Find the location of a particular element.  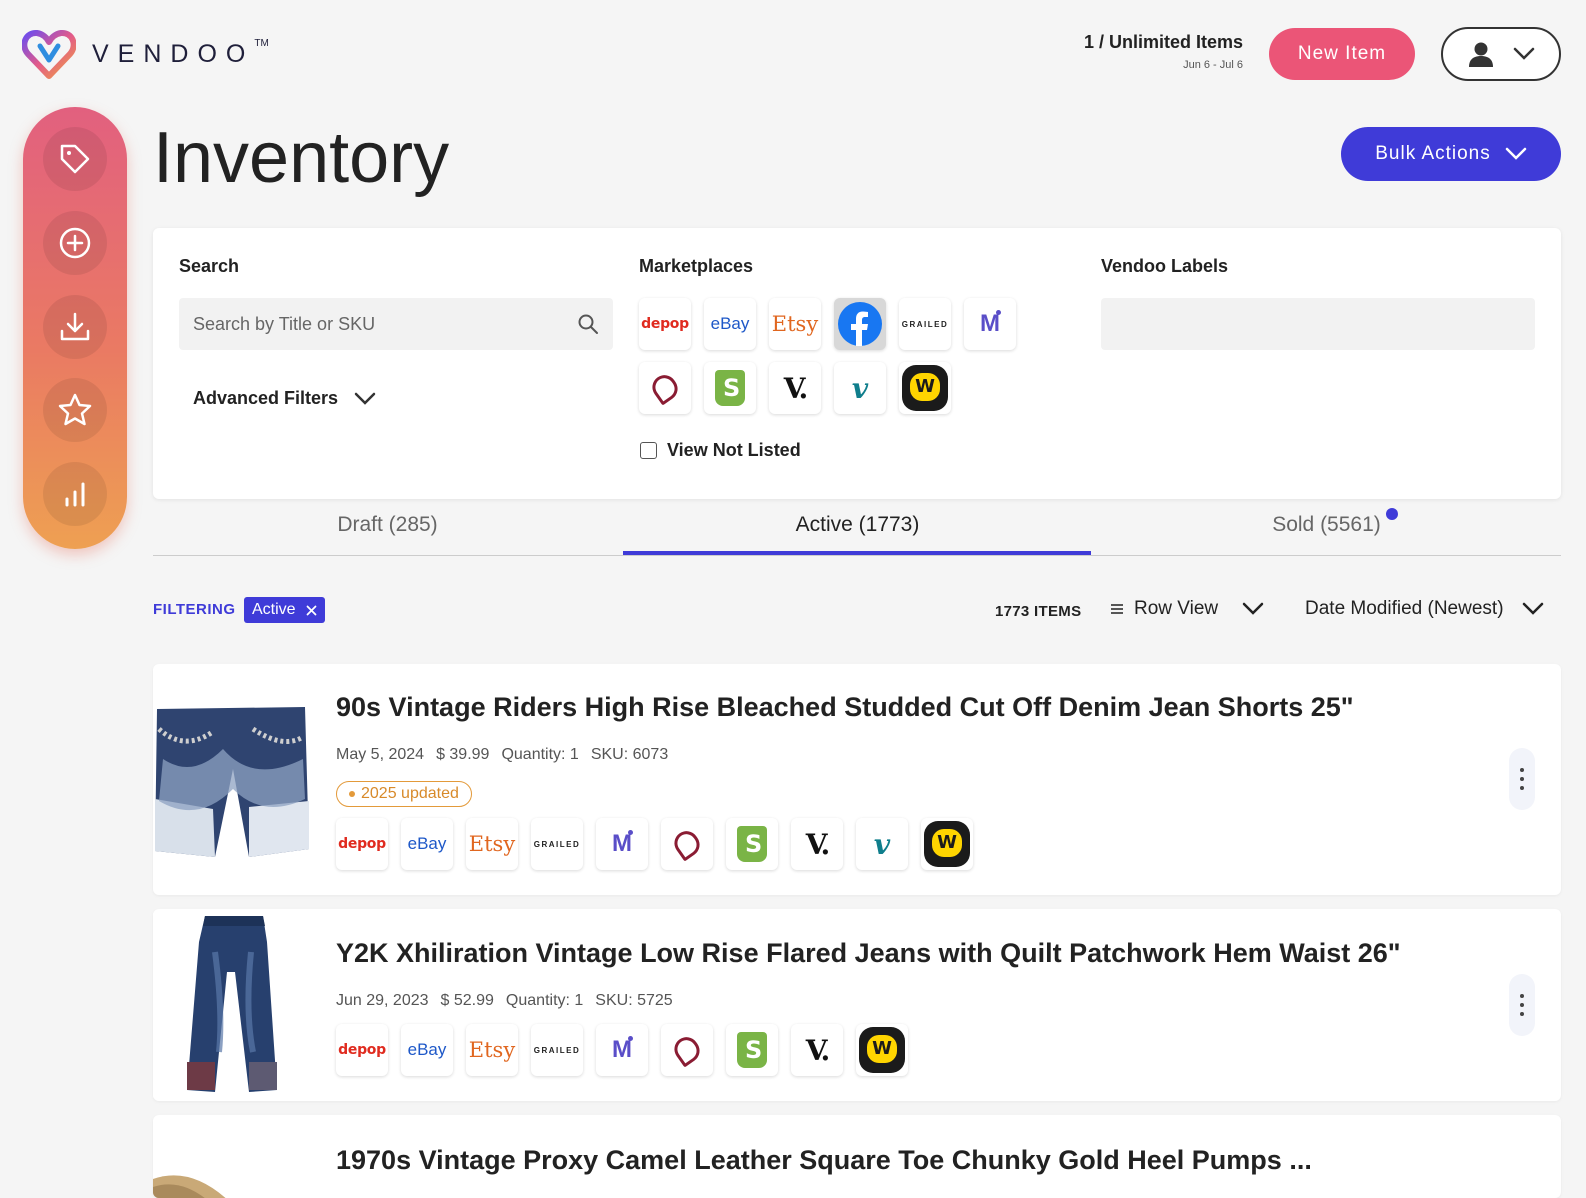

items-count: 1773 ITEMS is located at coordinates (1038, 611).